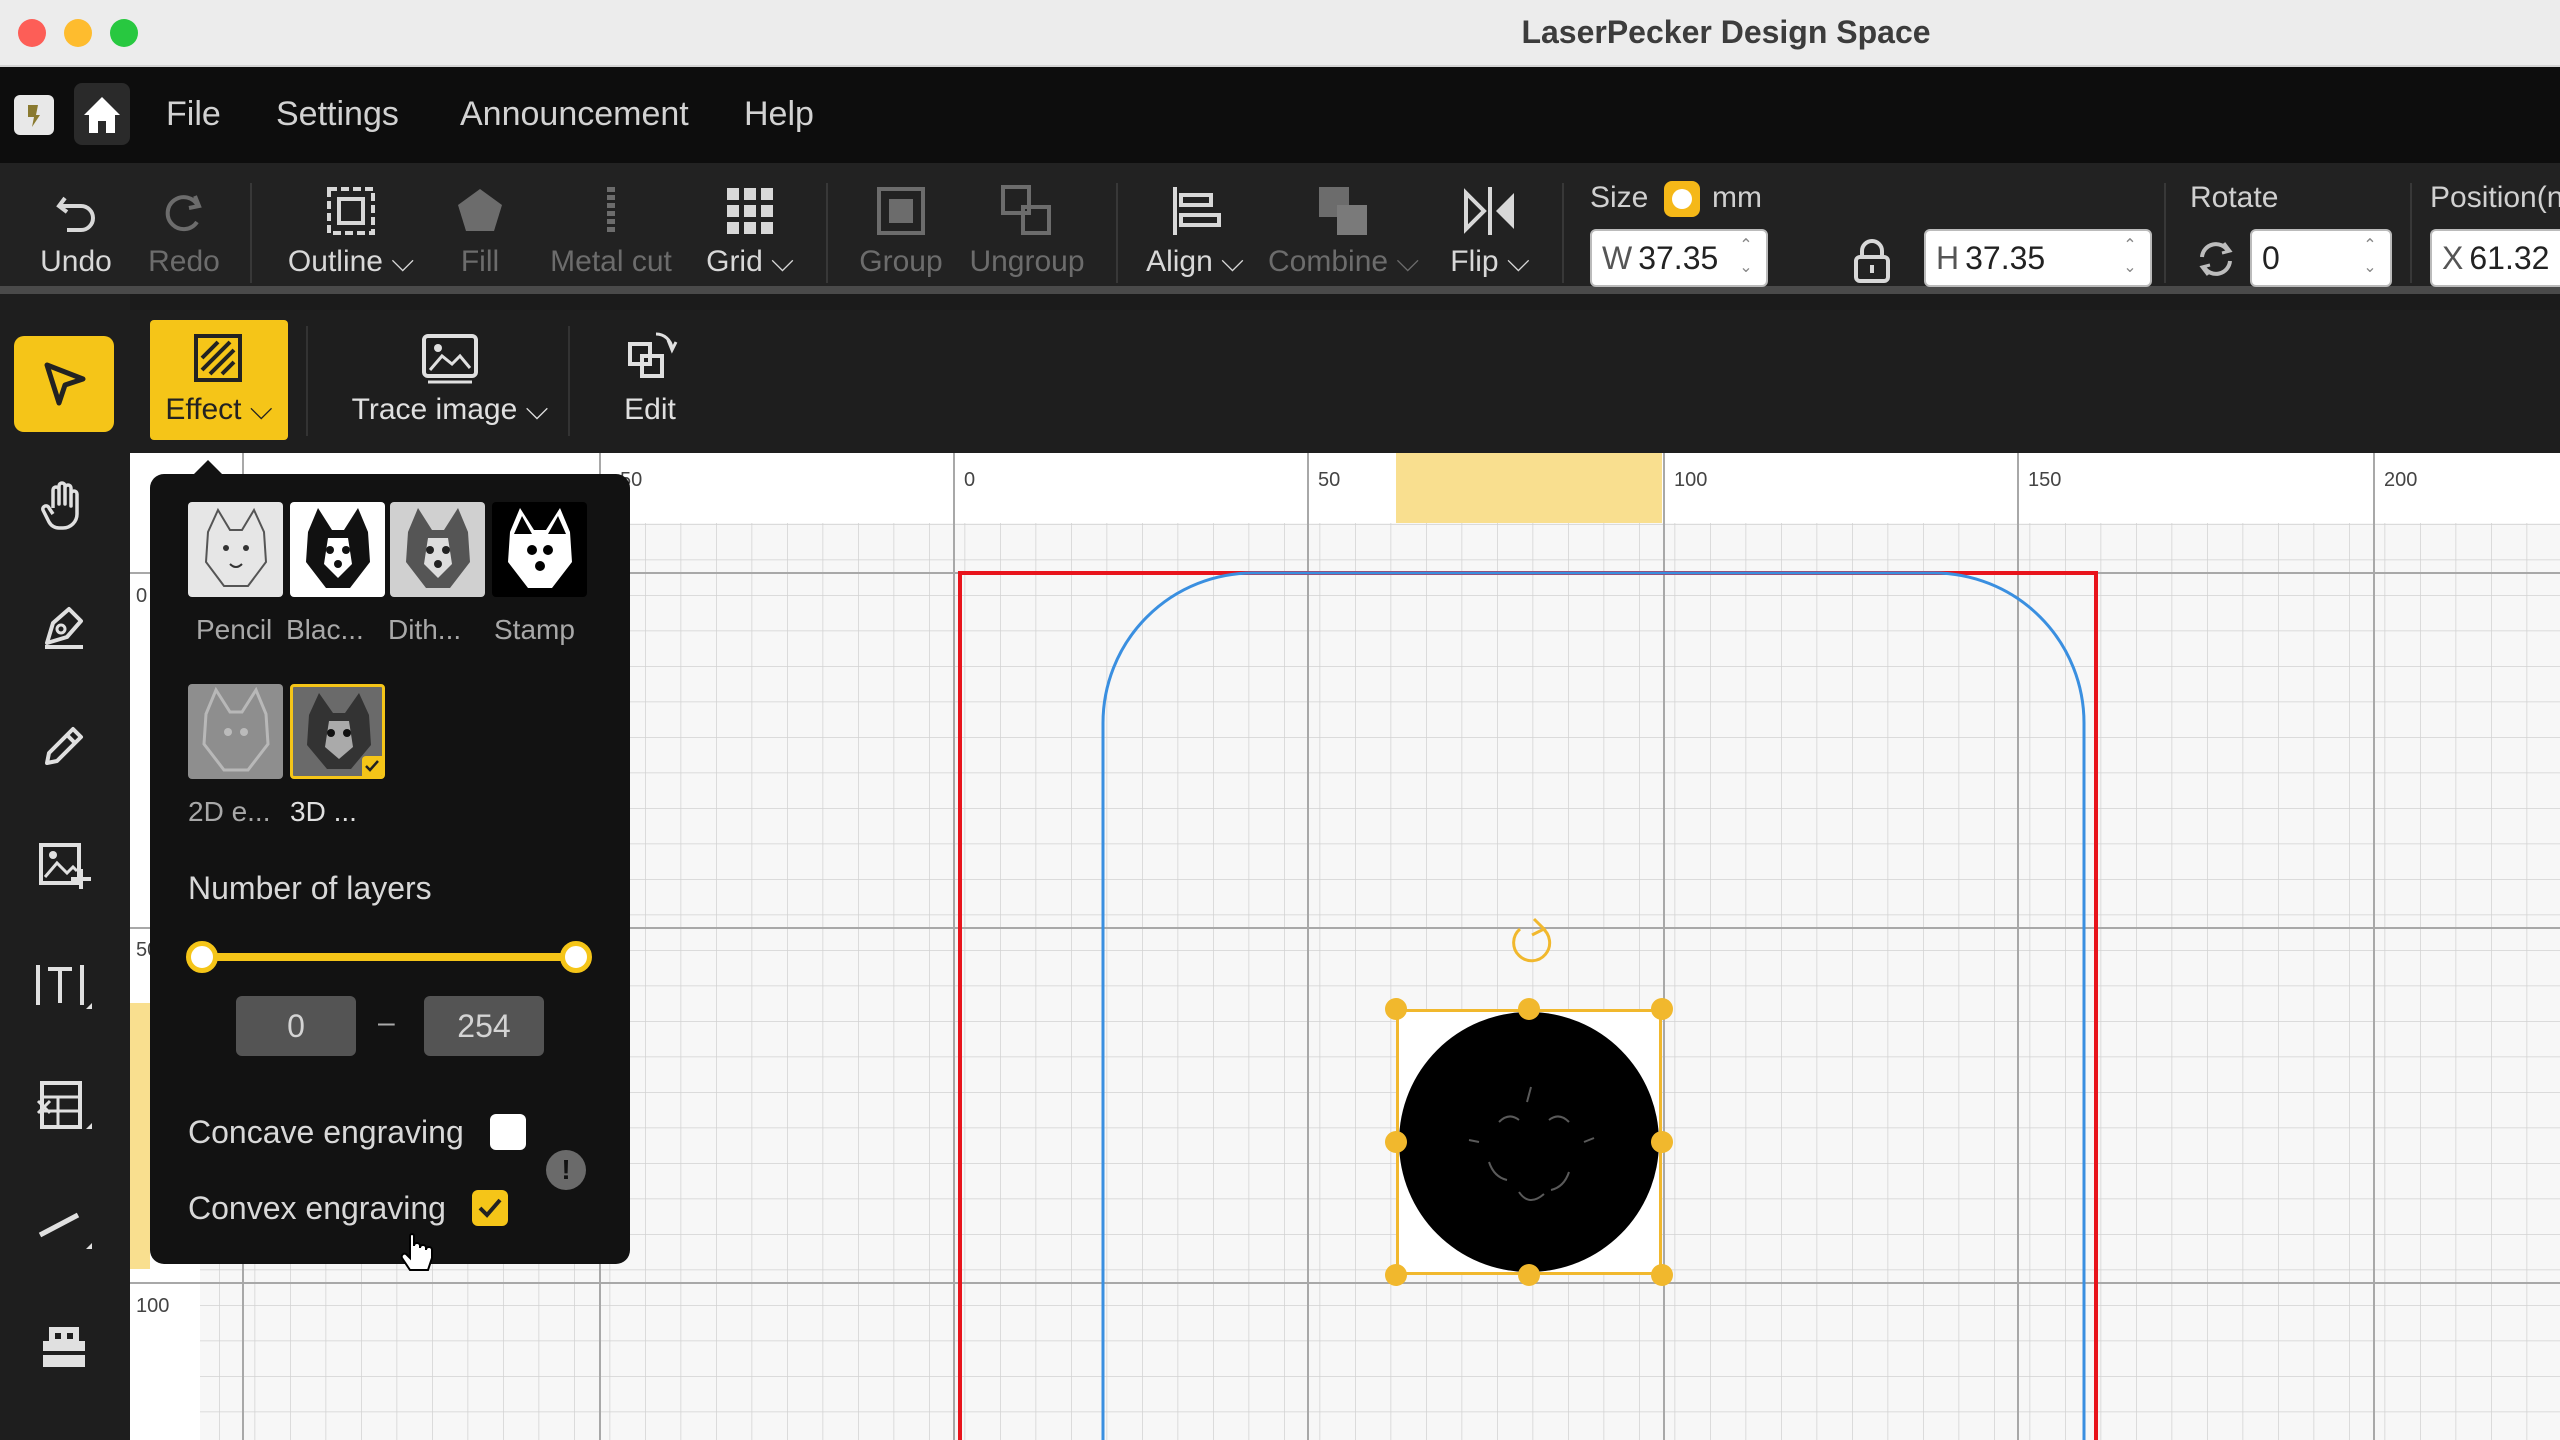 The height and width of the screenshot is (1440, 2560). Describe the element at coordinates (235, 731) in the screenshot. I see `effect-thumb-2d` at that location.